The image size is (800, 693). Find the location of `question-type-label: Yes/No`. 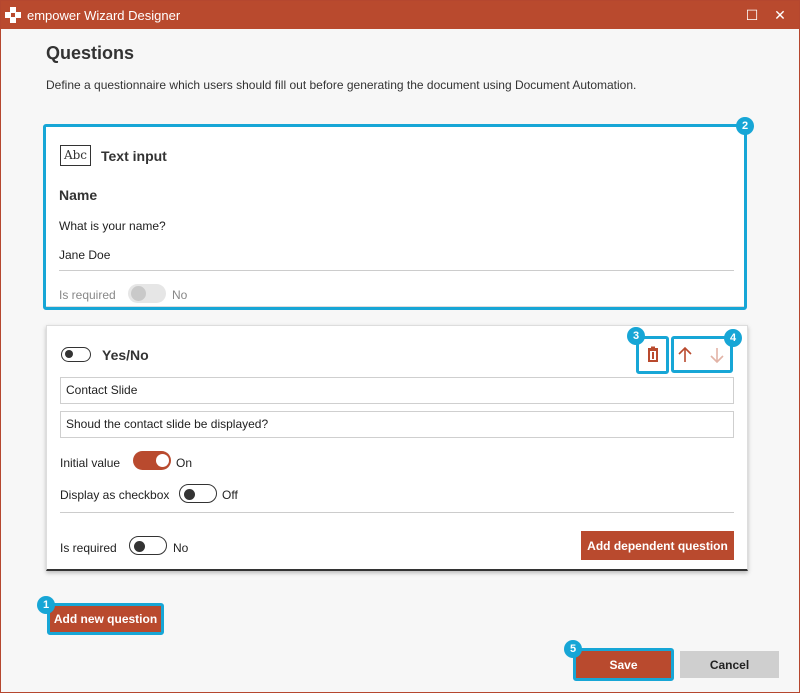

question-type-label: Yes/No is located at coordinates (125, 355).